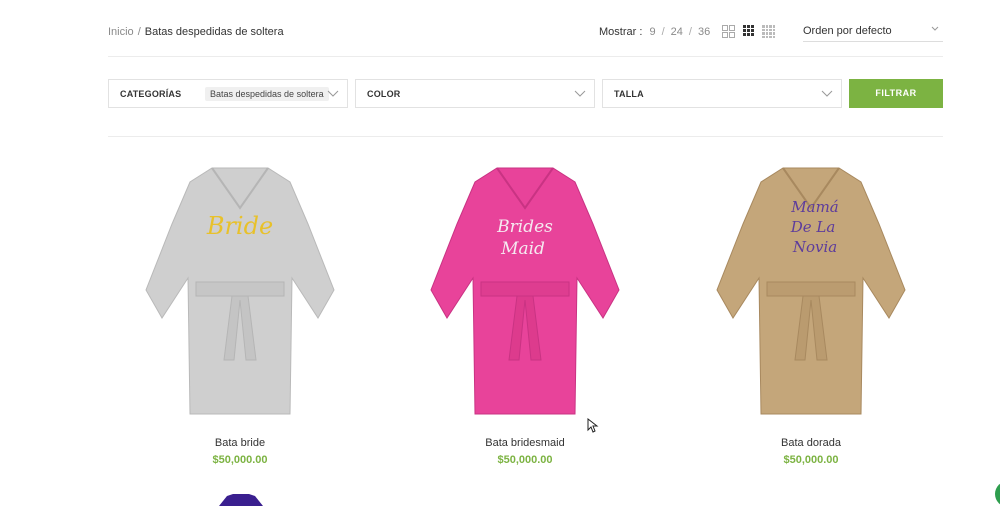 This screenshot has width=1000, height=506. I want to click on product-image: Brides Maid, so click(525, 291).